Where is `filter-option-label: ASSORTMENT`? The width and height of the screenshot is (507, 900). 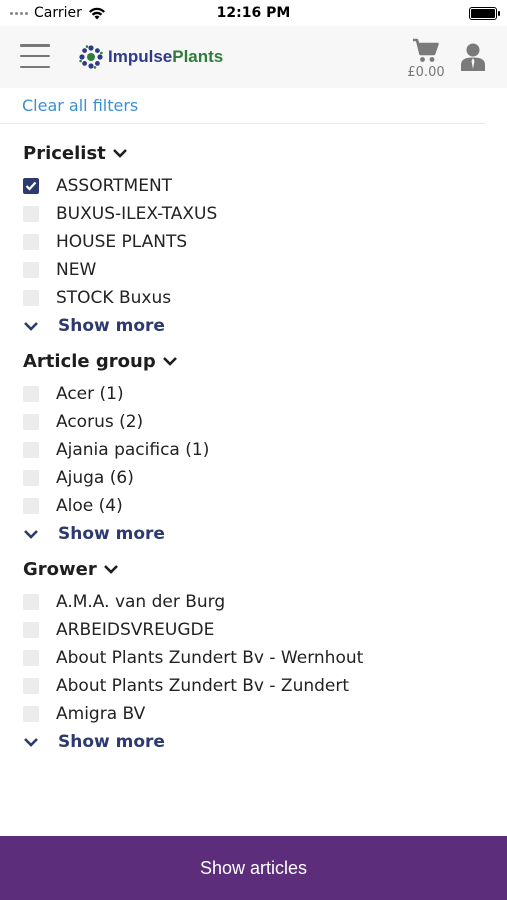
filter-option-label: ASSORTMENT is located at coordinates (114, 186).